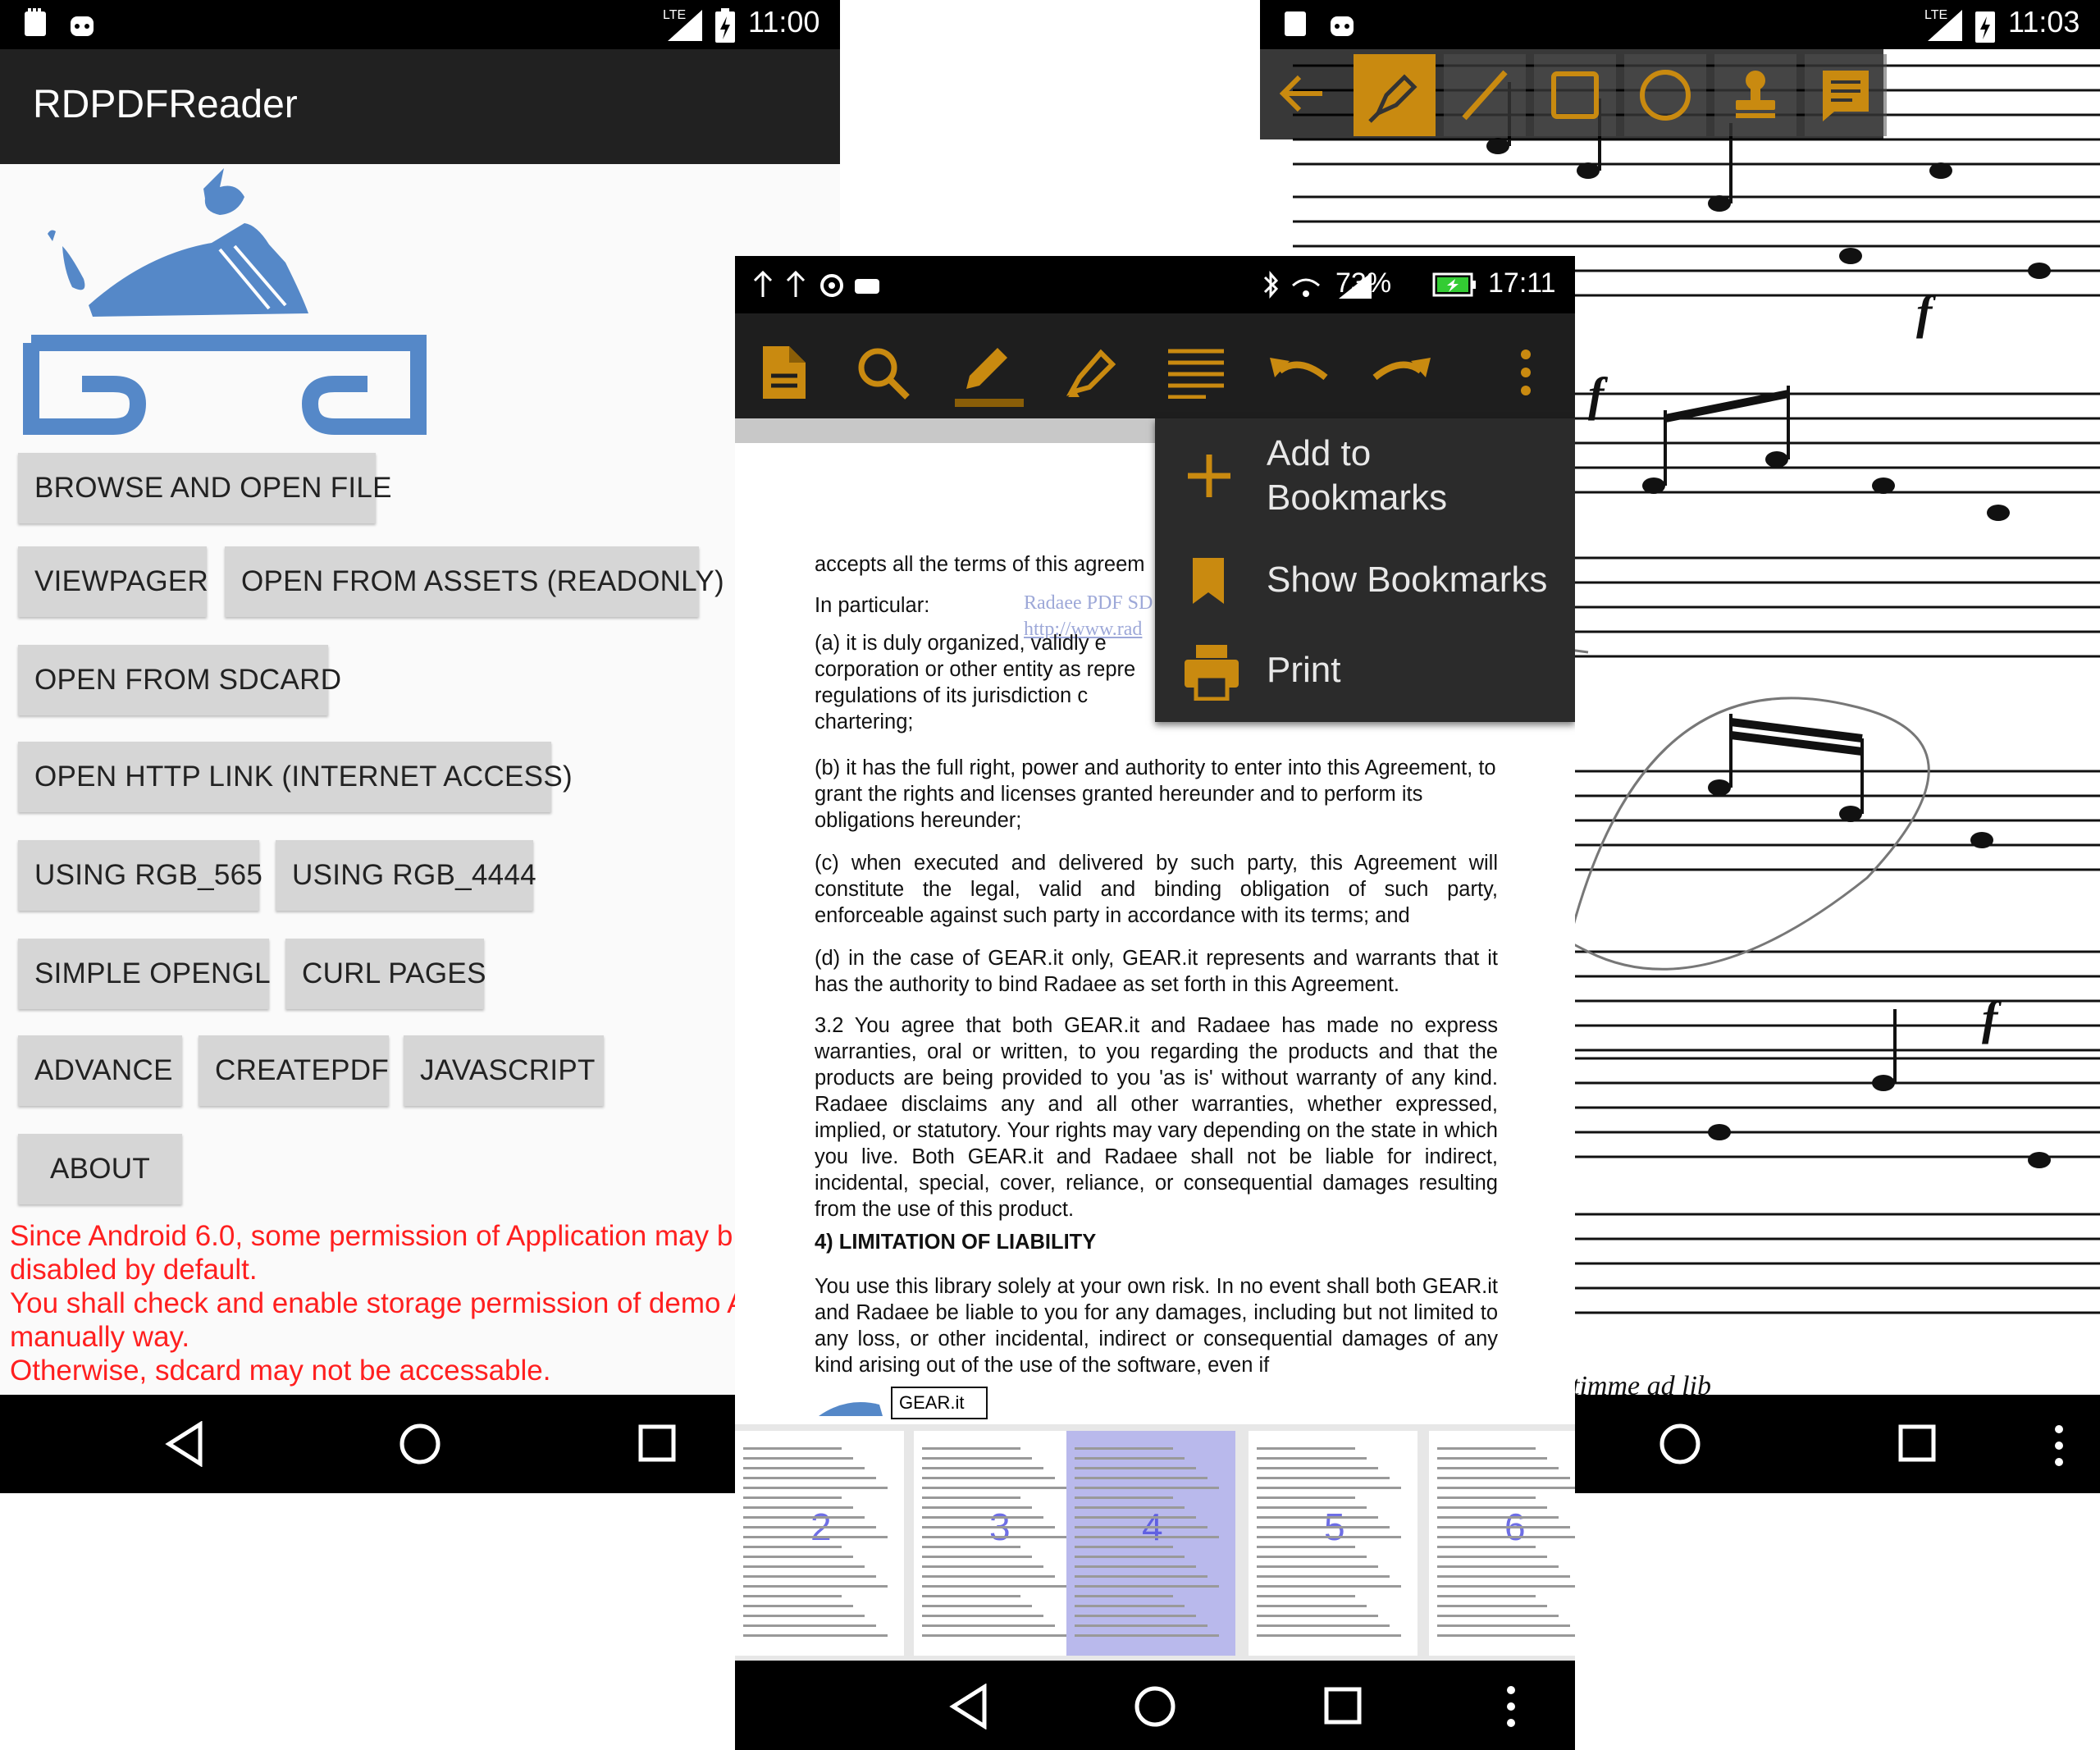  I want to click on createpdf-button: CREATEPDF, so click(294, 1070).